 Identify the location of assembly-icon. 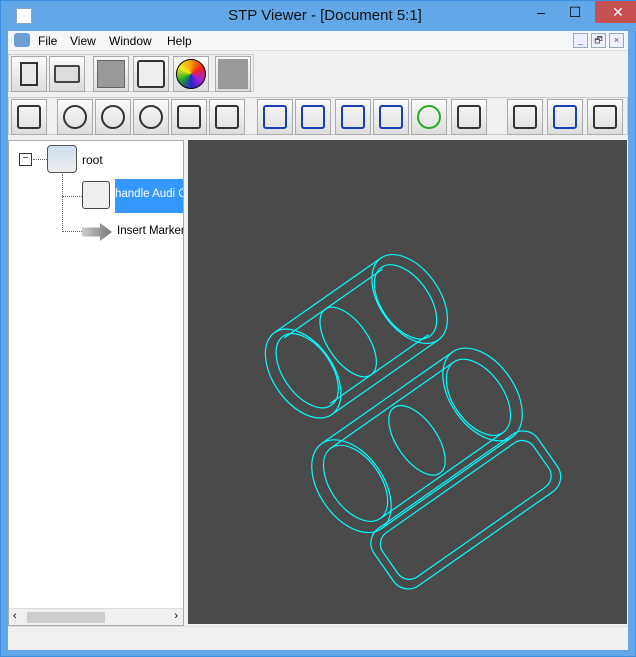
(62, 159).